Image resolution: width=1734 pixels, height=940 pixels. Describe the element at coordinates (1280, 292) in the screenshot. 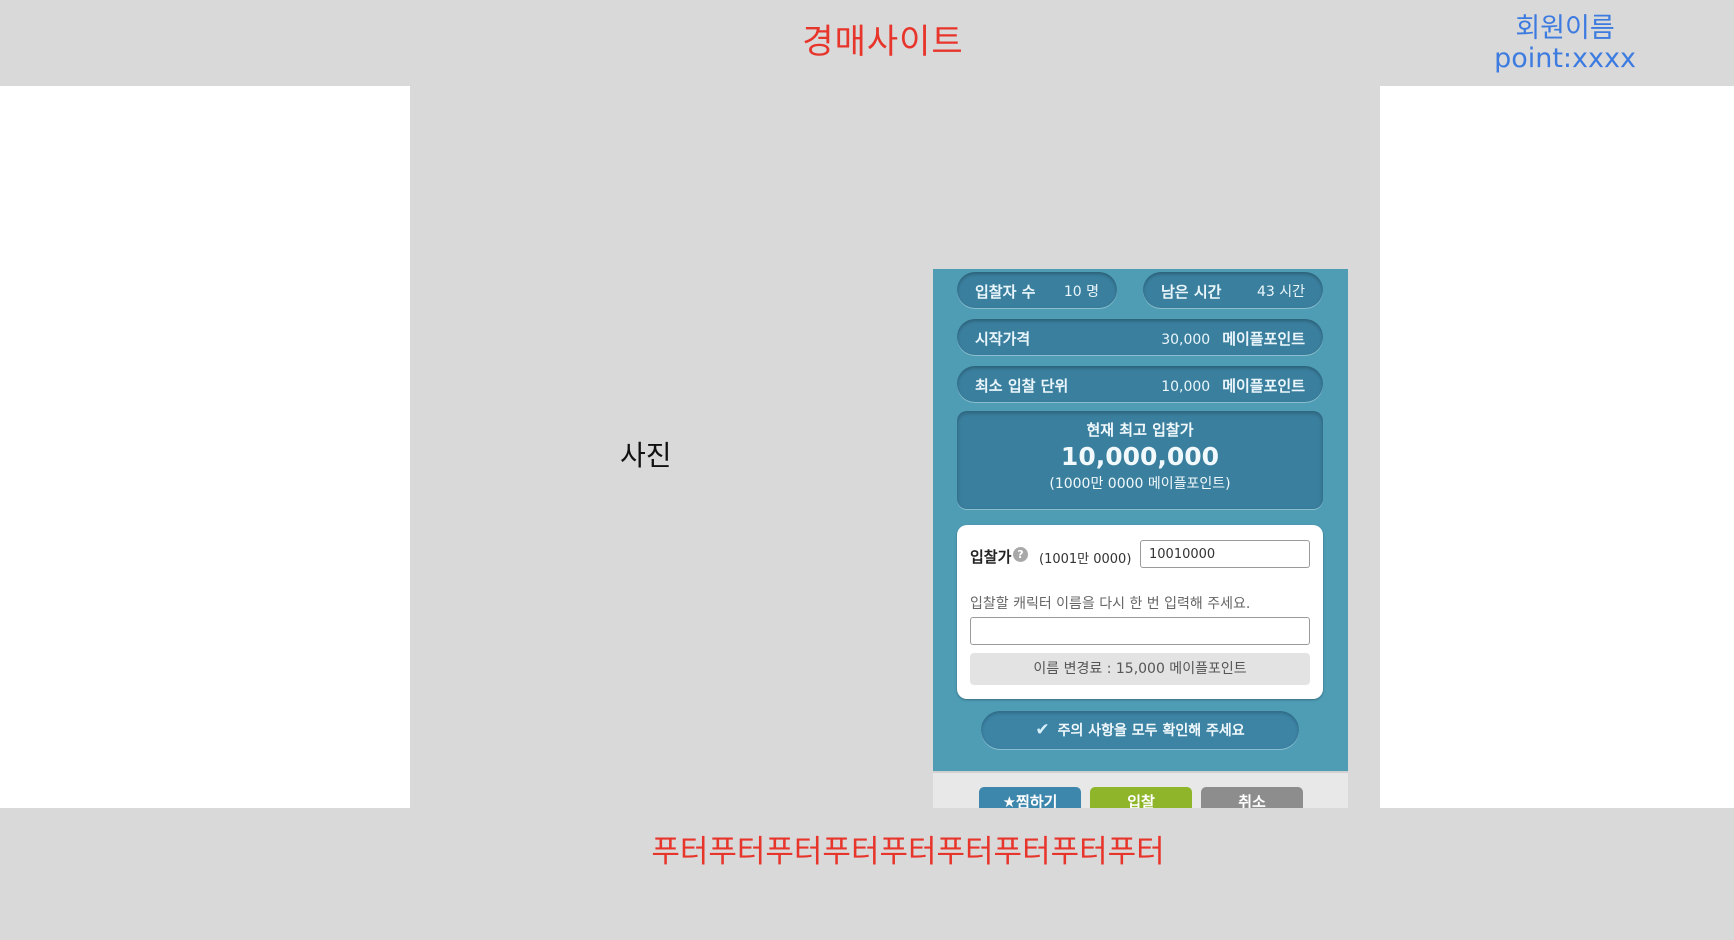

I see `time-left-value: 43 시간` at that location.